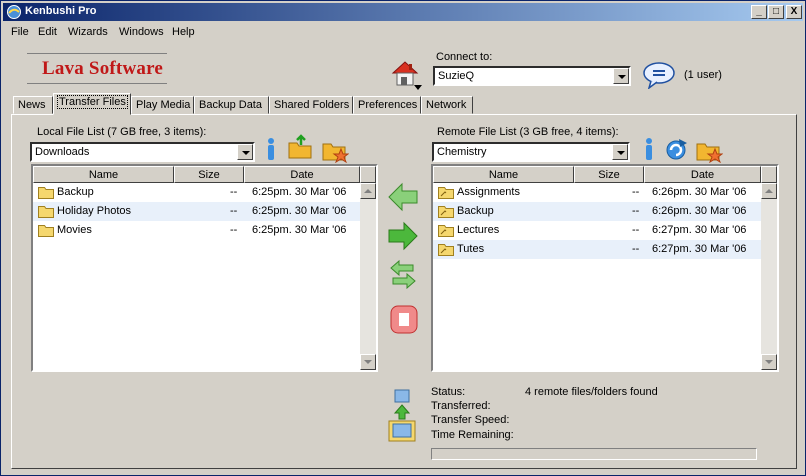 The height and width of the screenshot is (476, 806). What do you see at coordinates (368, 276) in the screenshot?
I see `local-scrollbar` at bounding box center [368, 276].